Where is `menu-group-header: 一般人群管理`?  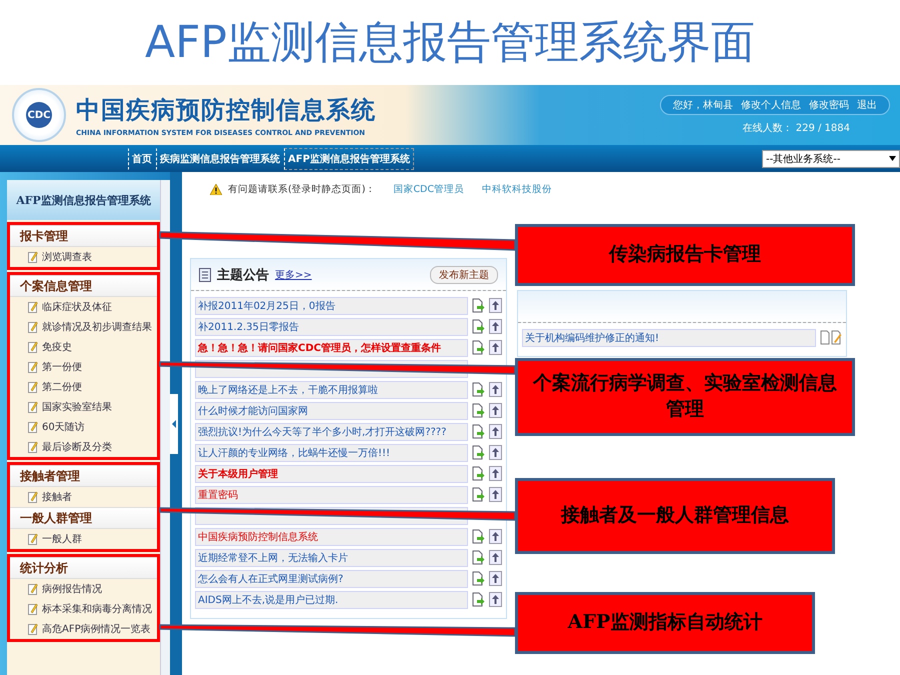
menu-group-header: 一般人群管理 is located at coordinates (83, 518).